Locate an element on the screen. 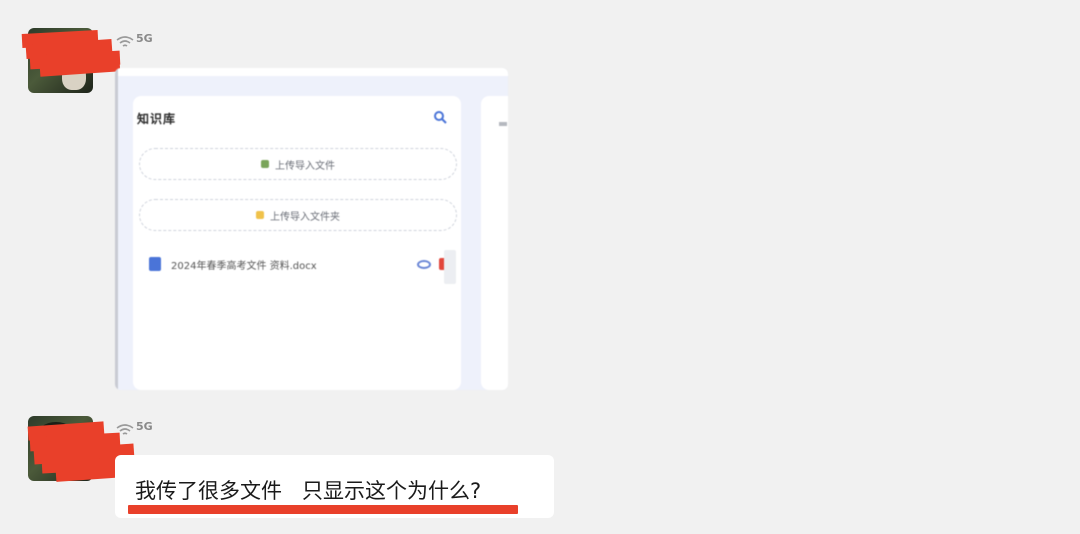  message-bubble: 我传了很多文件 只显示这个为什么? is located at coordinates (334, 486).